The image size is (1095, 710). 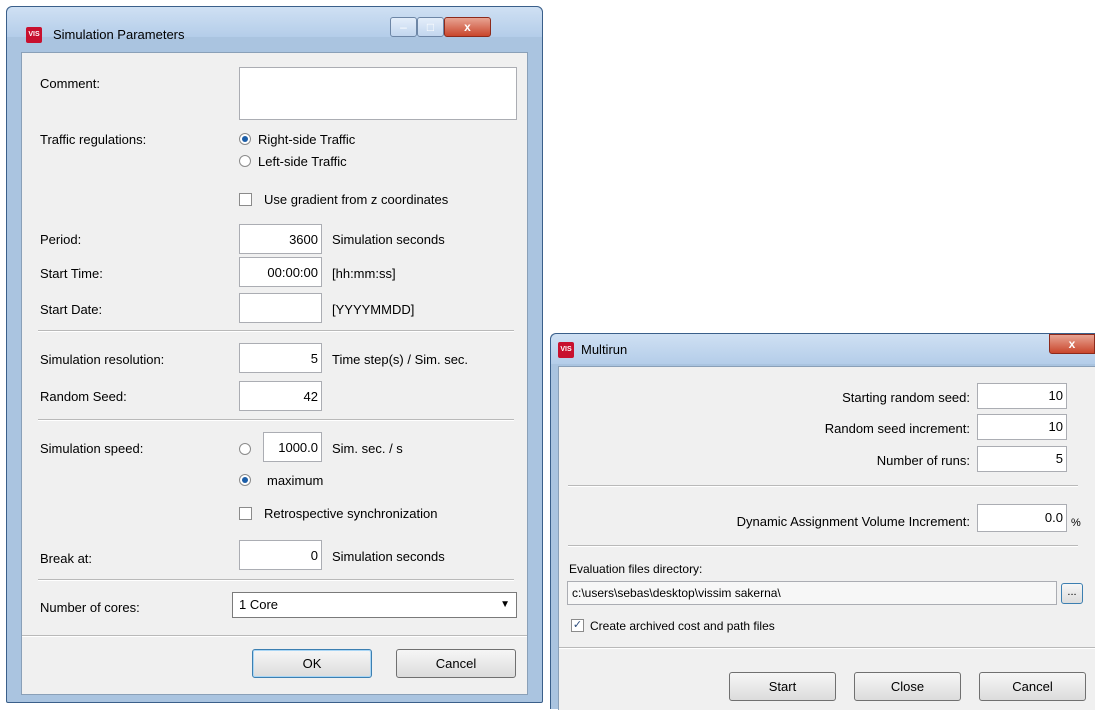 What do you see at coordinates (66, 558) in the screenshot?
I see `break-at-label: Break at:` at bounding box center [66, 558].